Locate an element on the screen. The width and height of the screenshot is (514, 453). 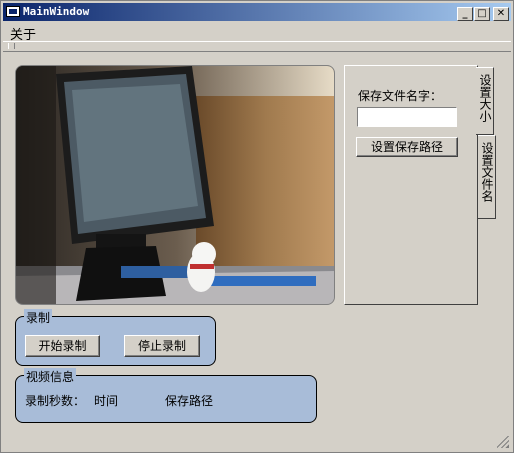
stop-record-button: 停止录制 is located at coordinates (162, 346).